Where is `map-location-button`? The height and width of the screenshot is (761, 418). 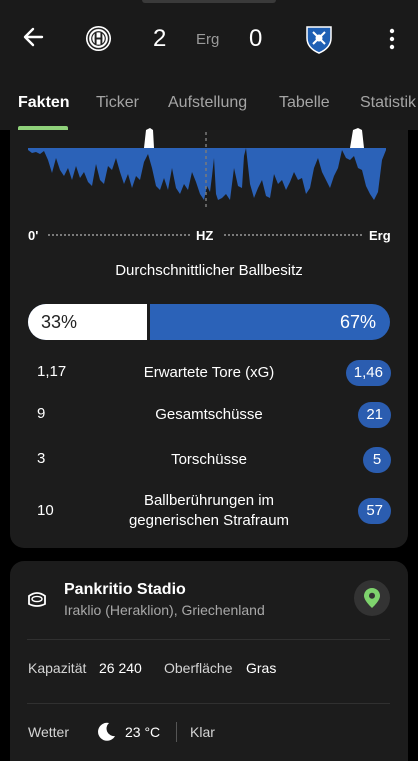
map-location-button is located at coordinates (372, 598).